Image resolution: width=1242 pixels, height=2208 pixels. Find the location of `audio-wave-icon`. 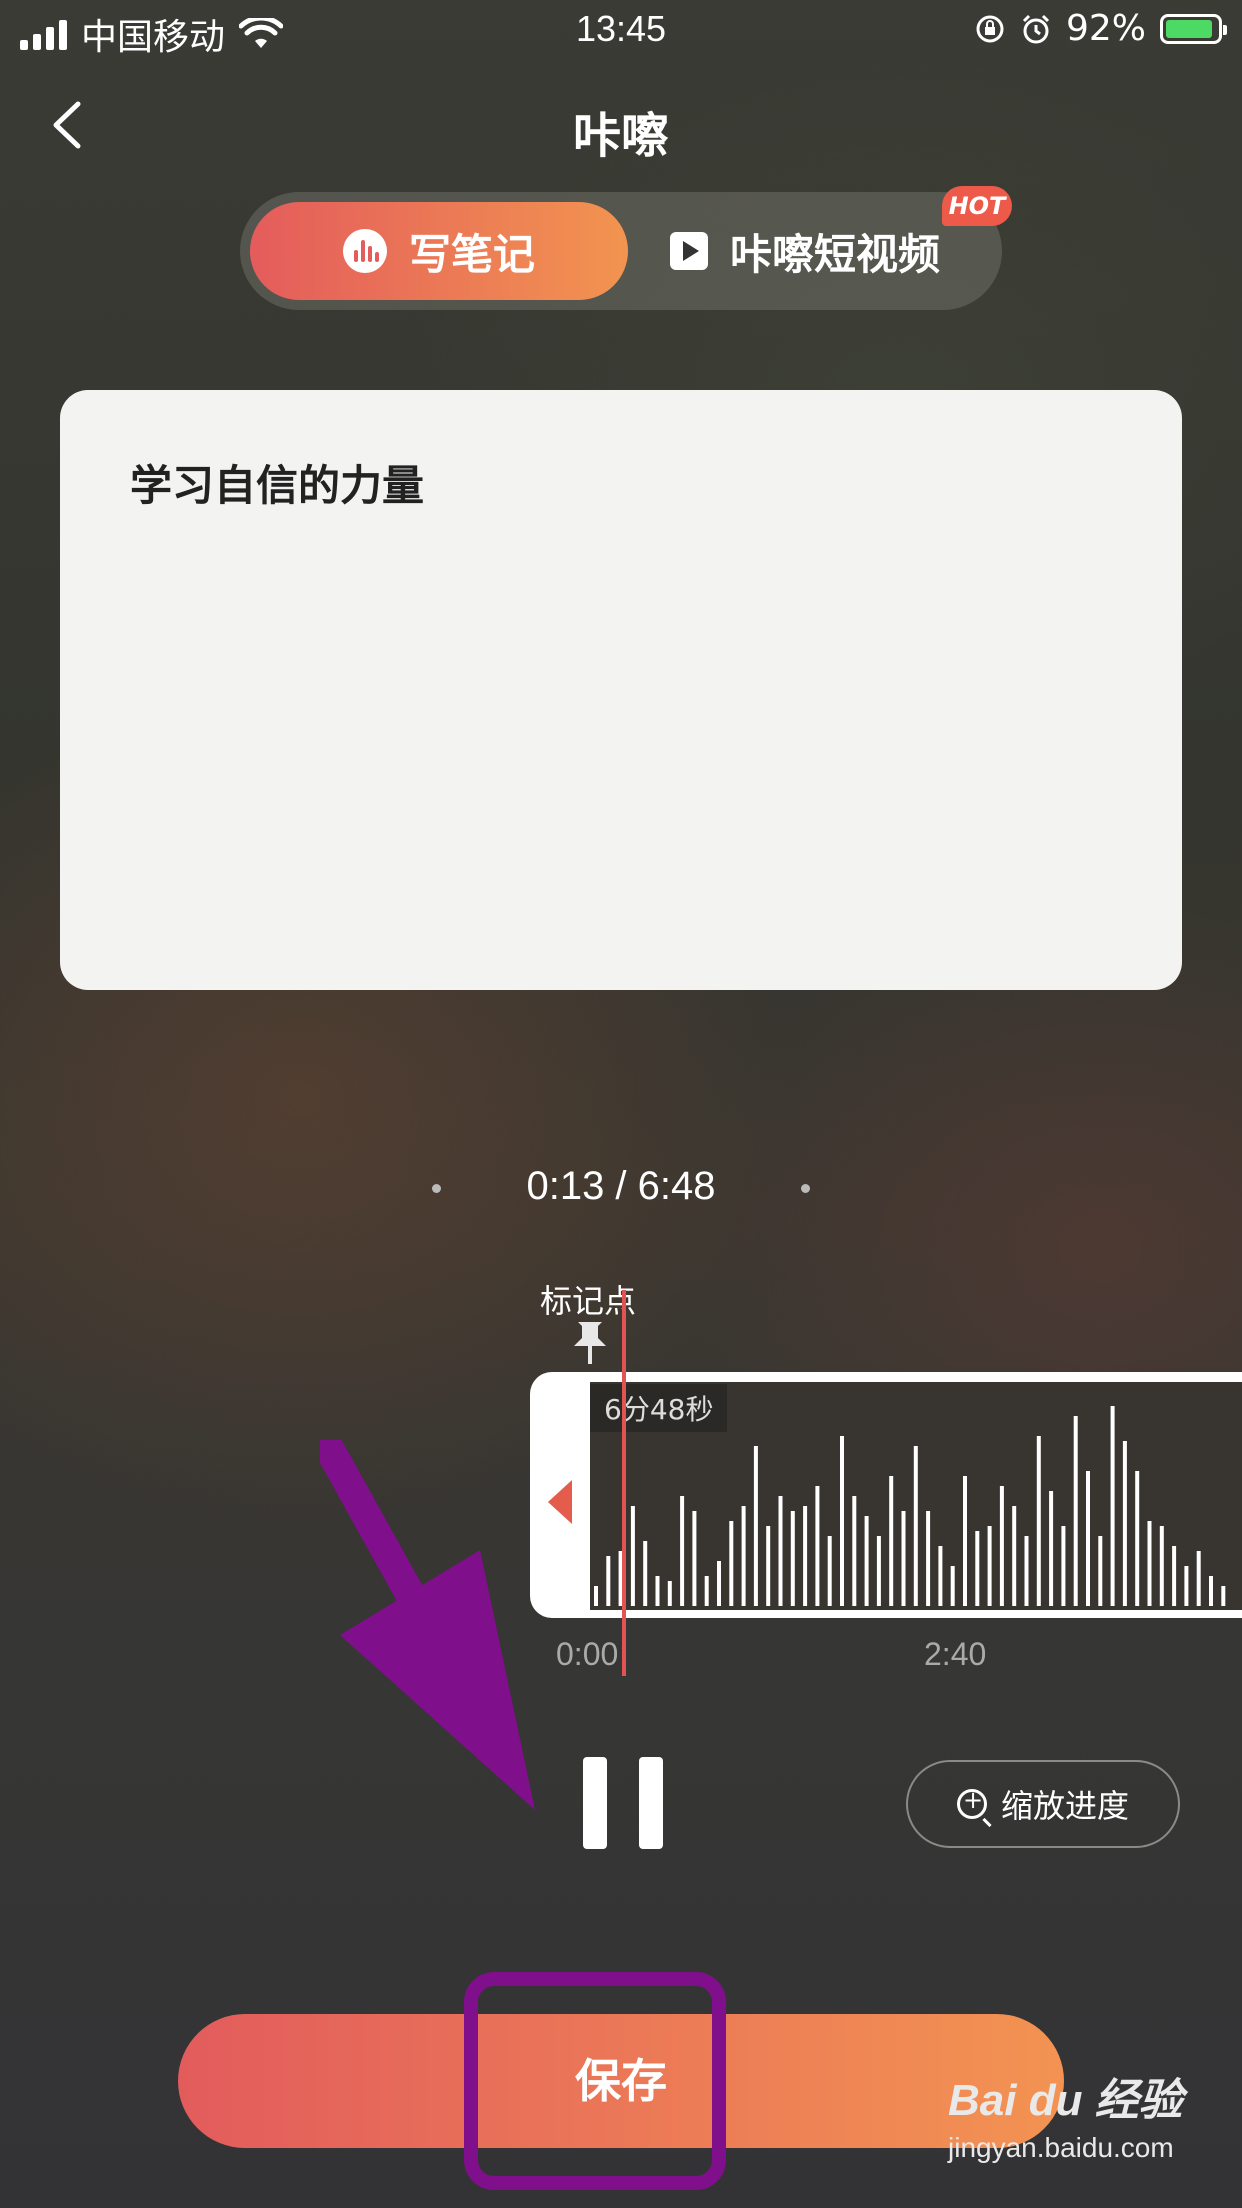

audio-wave-icon is located at coordinates (364, 251).